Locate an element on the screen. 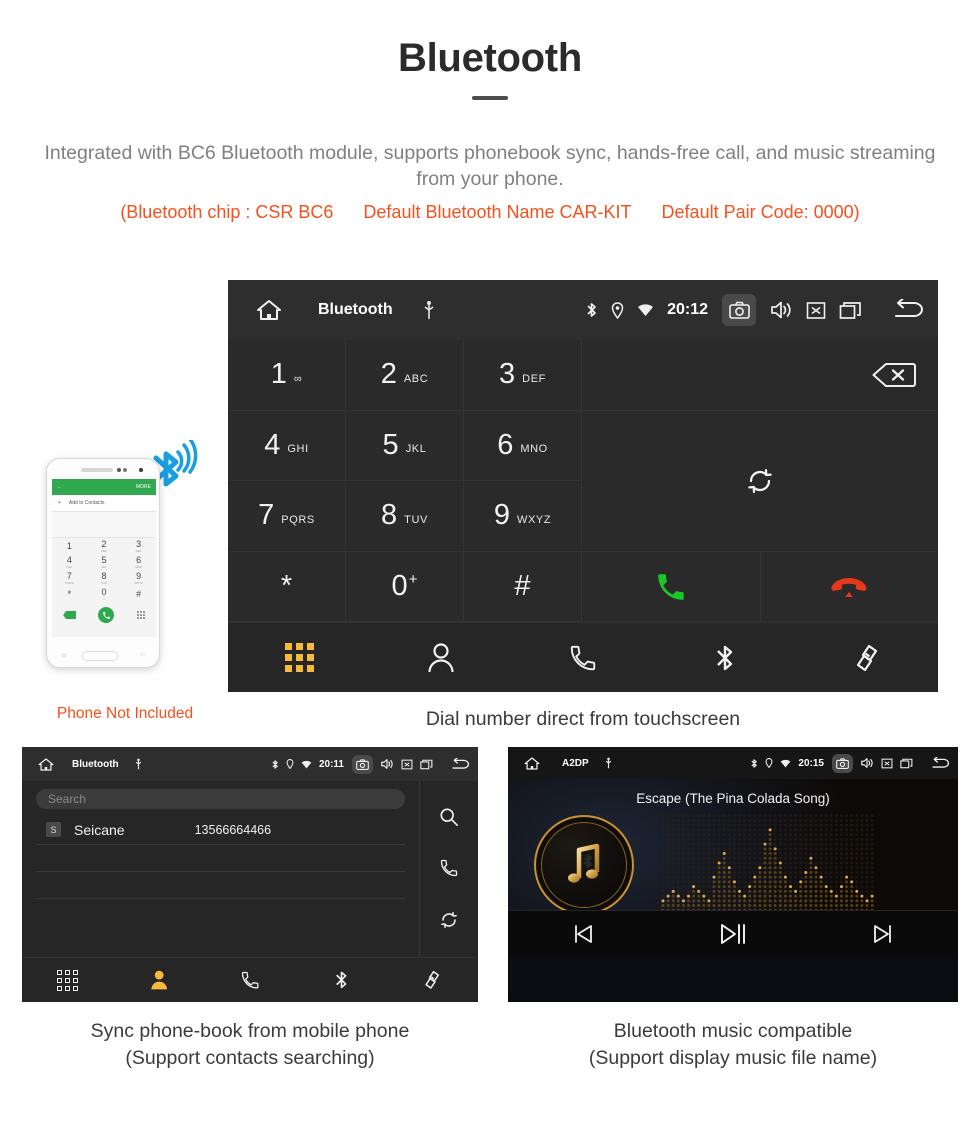 The width and height of the screenshot is (980, 1134). bluetooth-music-note-icon is located at coordinates (584, 865).